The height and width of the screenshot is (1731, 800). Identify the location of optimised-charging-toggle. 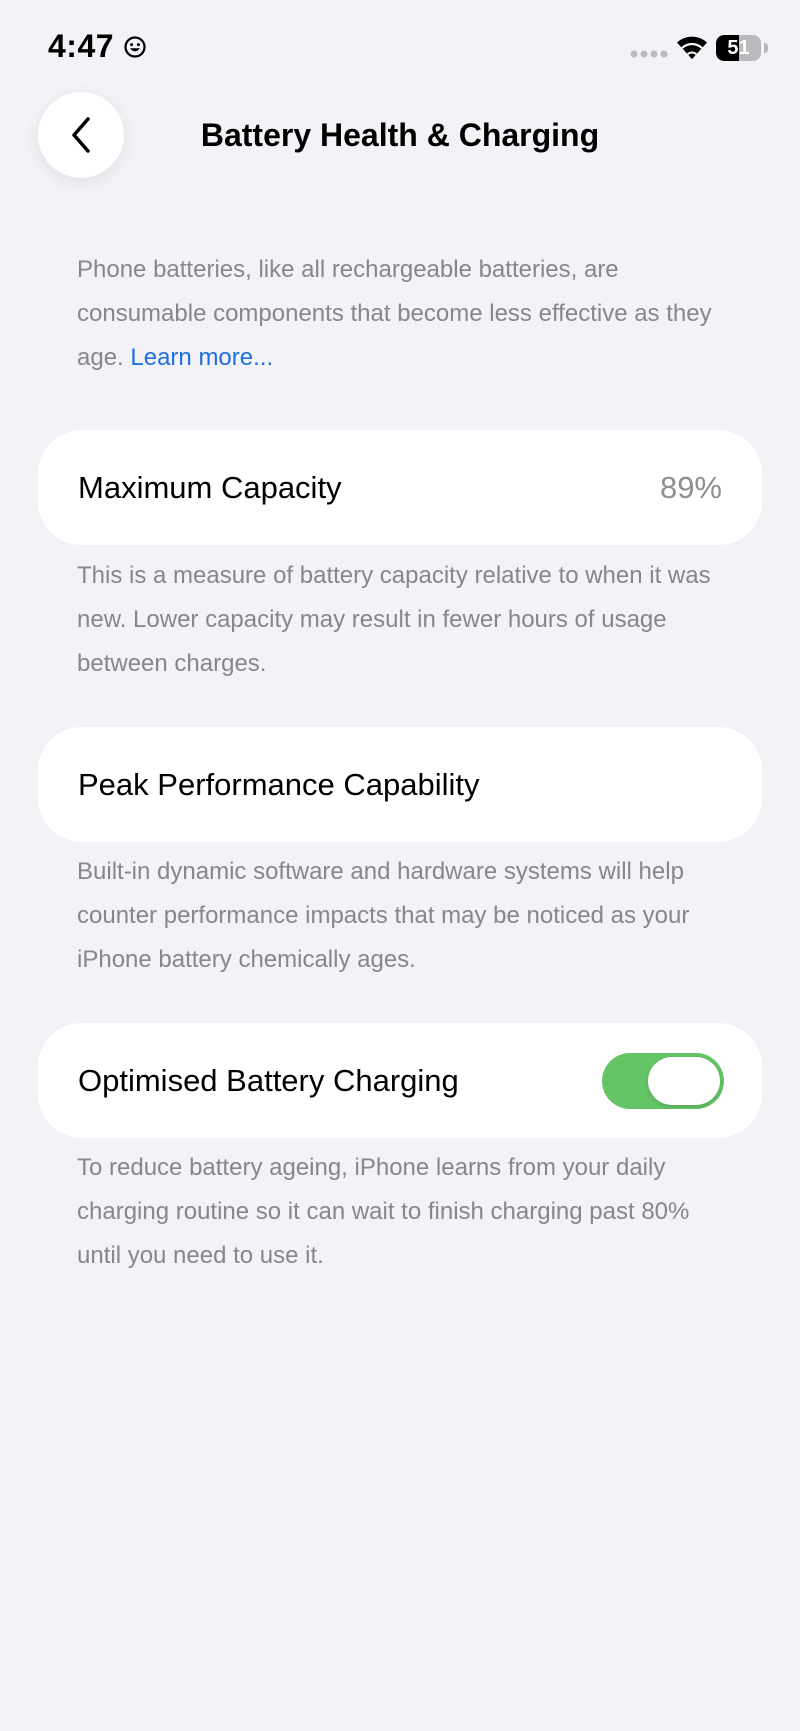
(663, 1081).